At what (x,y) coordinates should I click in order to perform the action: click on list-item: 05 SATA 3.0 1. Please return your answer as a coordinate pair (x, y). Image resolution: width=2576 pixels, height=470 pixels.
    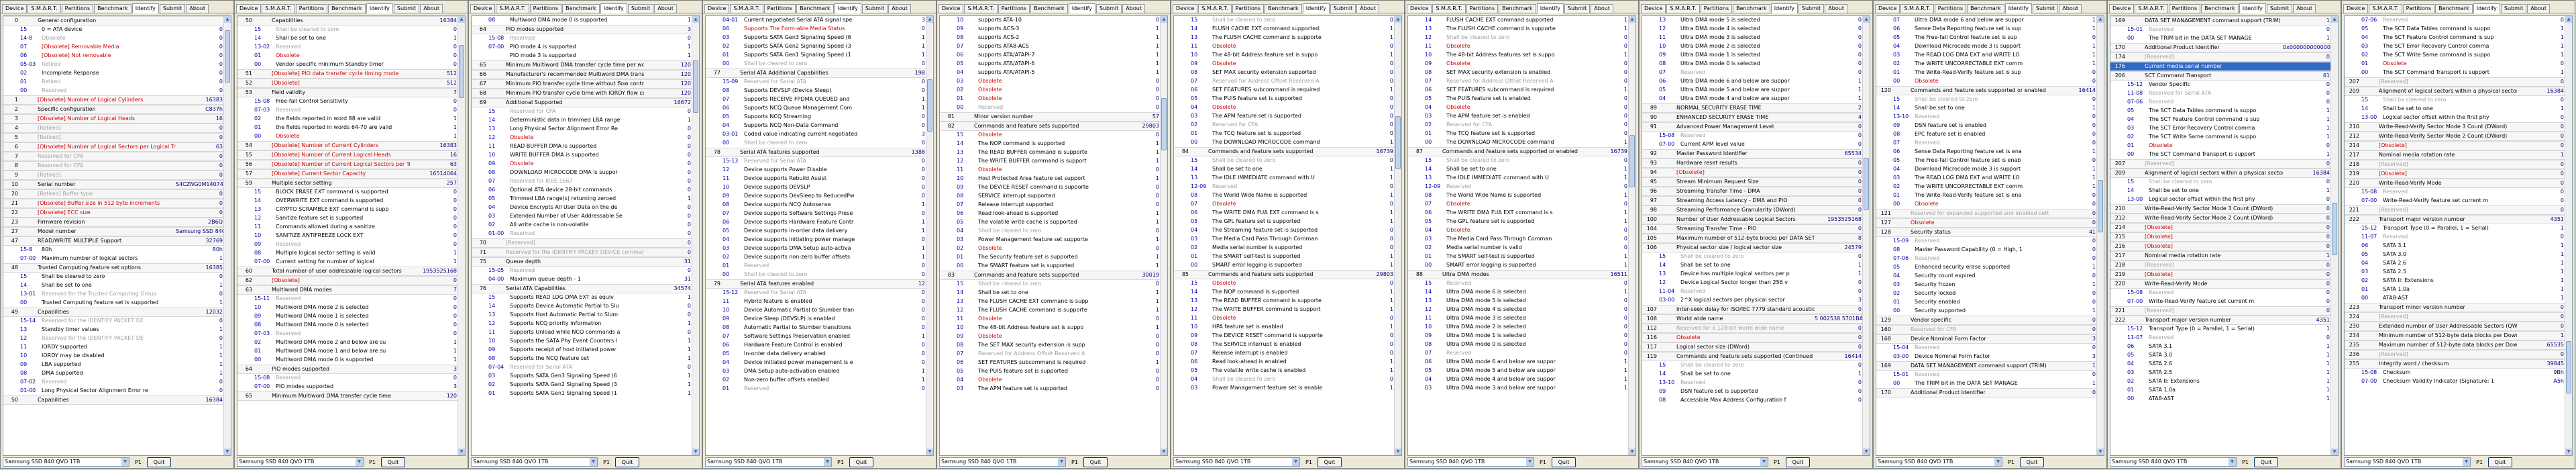
    Looking at the image, I should click on (2220, 355).